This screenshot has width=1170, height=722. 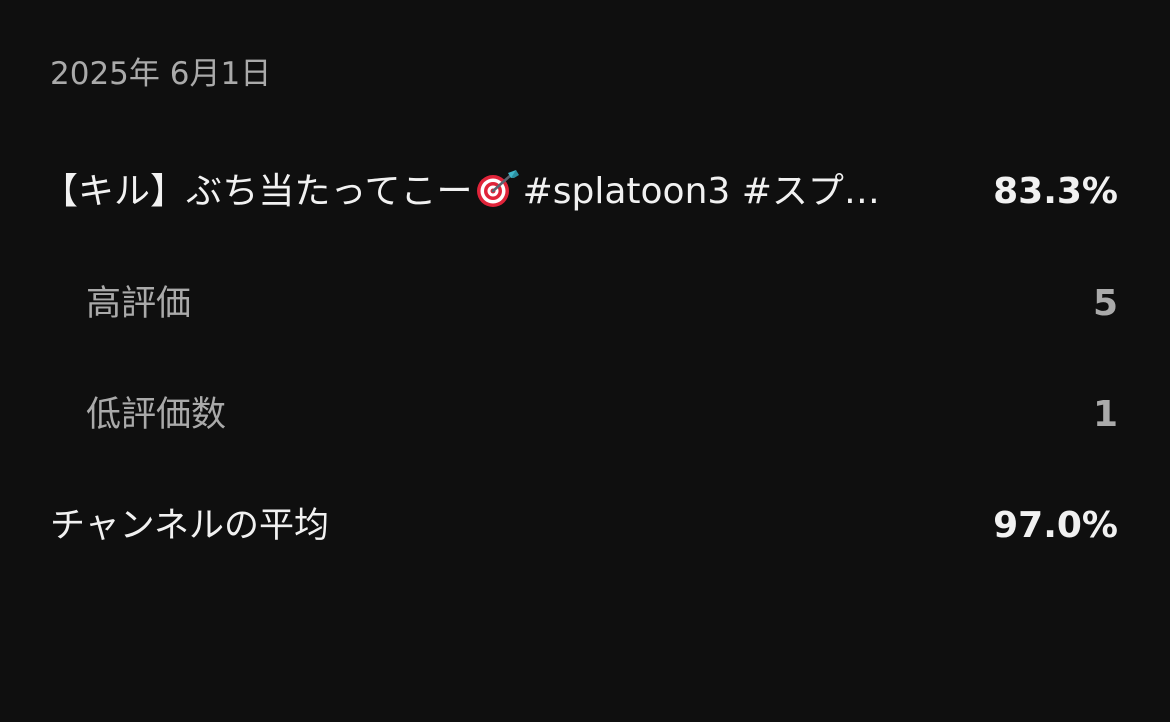 What do you see at coordinates (585, 415) in the screenshot?
I see `dislikes-row: 低評価数 1` at bounding box center [585, 415].